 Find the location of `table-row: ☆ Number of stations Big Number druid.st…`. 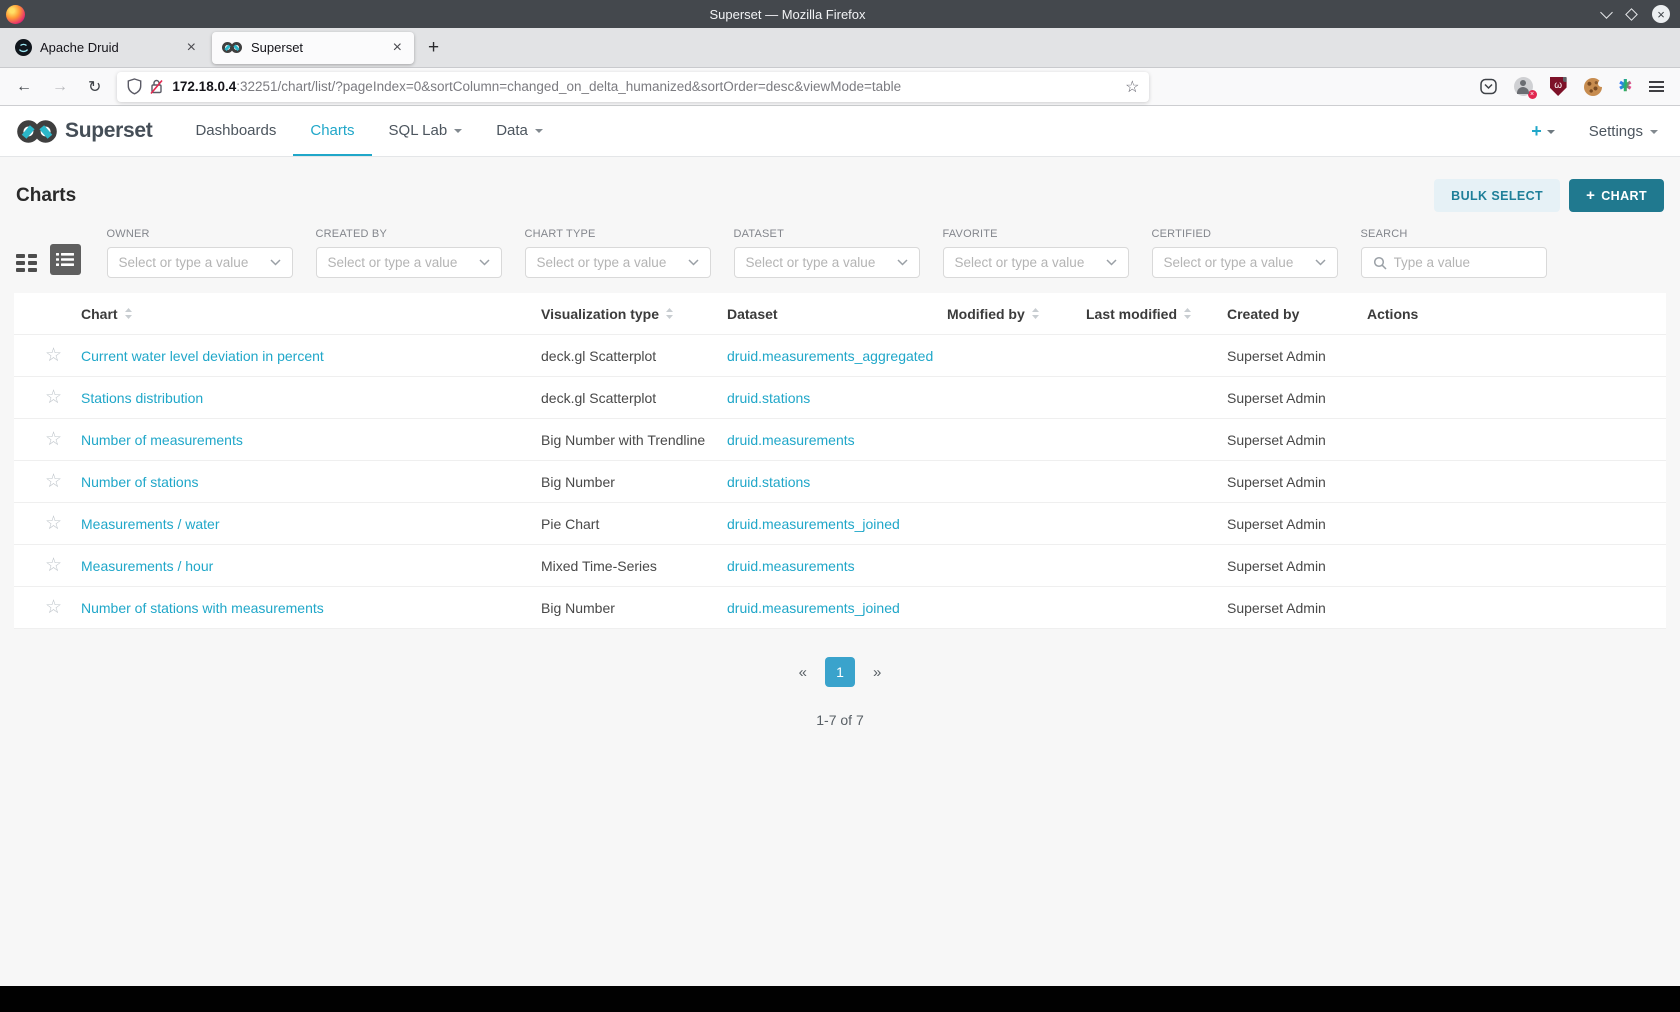

table-row: ☆ Number of stations Big Number druid.st… is located at coordinates (840, 482).